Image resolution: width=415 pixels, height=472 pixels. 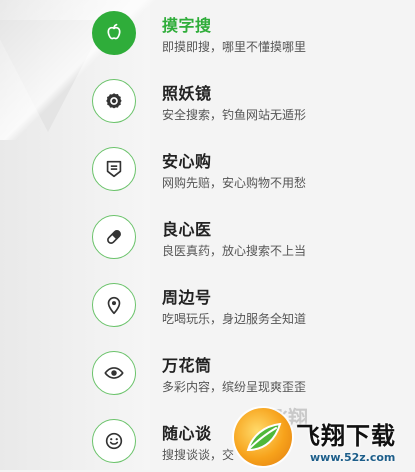 I want to click on feature-title: 摸字搜, so click(x=187, y=25).